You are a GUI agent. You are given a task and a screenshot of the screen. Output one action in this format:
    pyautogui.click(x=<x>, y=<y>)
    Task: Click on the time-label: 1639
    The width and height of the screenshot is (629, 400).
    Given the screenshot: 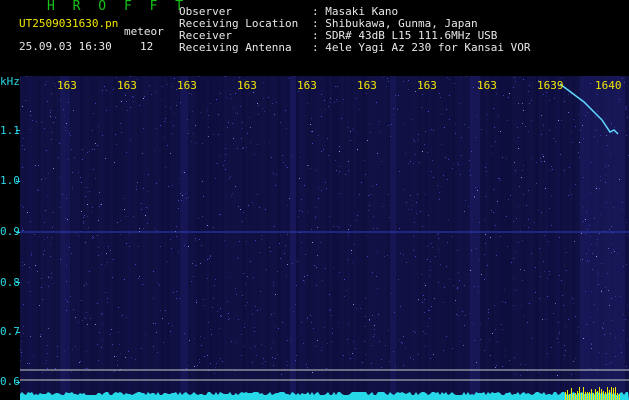 What is the action you would take?
    pyautogui.click(x=550, y=85)
    